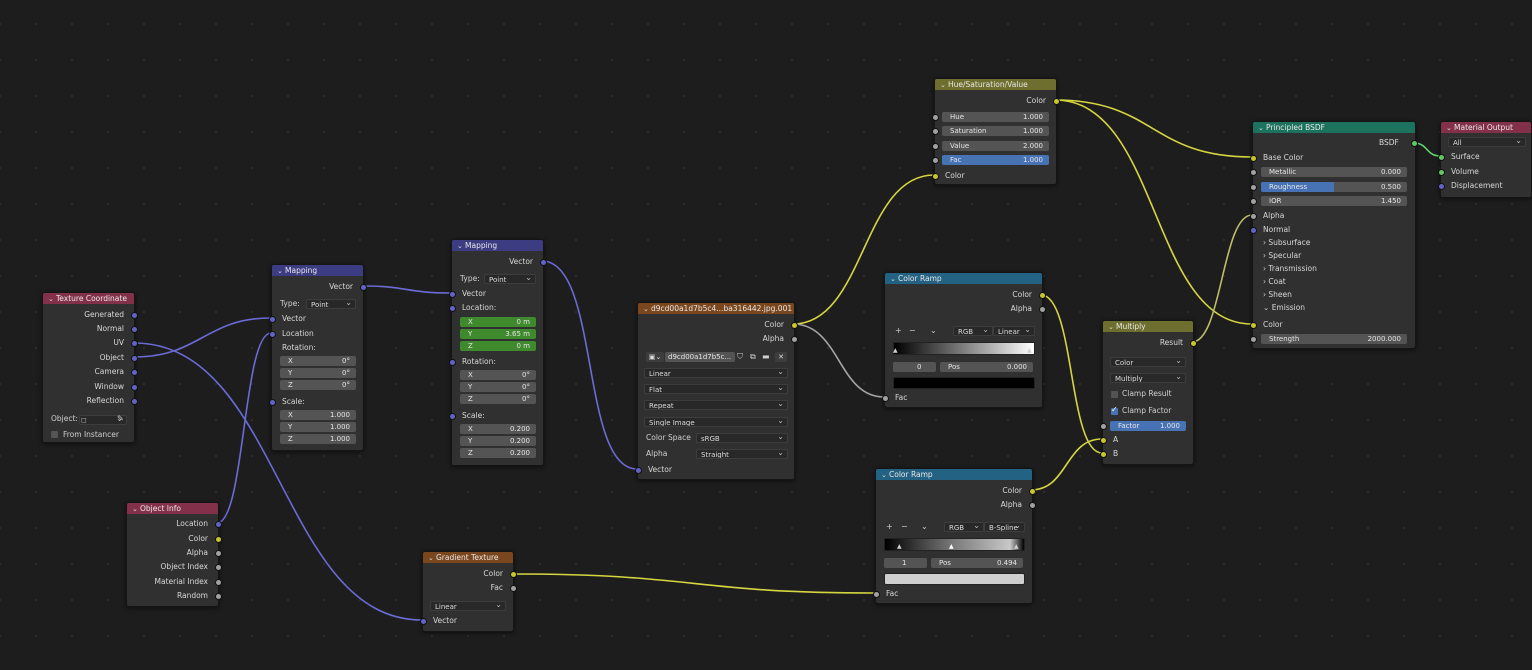 The width and height of the screenshot is (1532, 670). Describe the element at coordinates (1193, 343) in the screenshot. I see `socket-result-out` at that location.